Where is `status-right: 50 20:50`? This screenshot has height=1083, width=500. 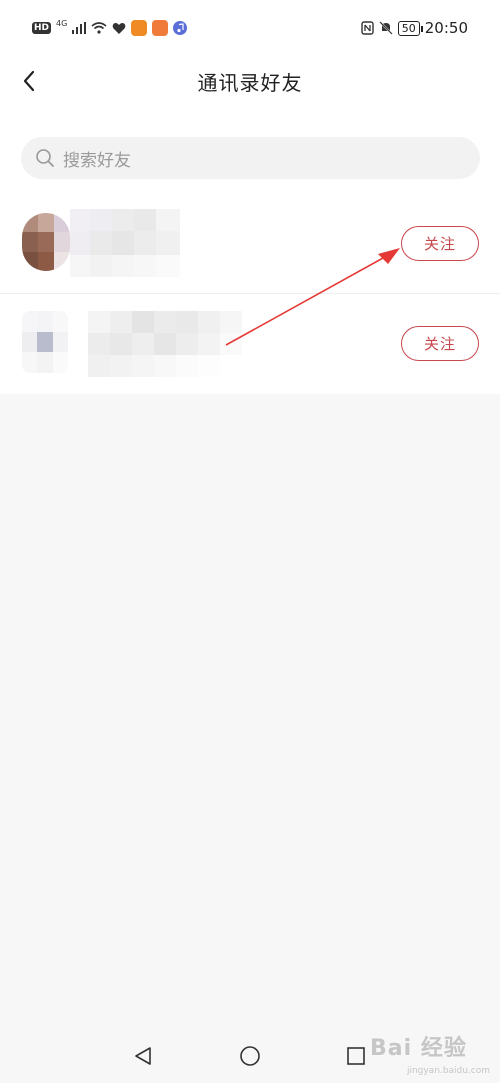 status-right: 50 20:50 is located at coordinates (414, 28).